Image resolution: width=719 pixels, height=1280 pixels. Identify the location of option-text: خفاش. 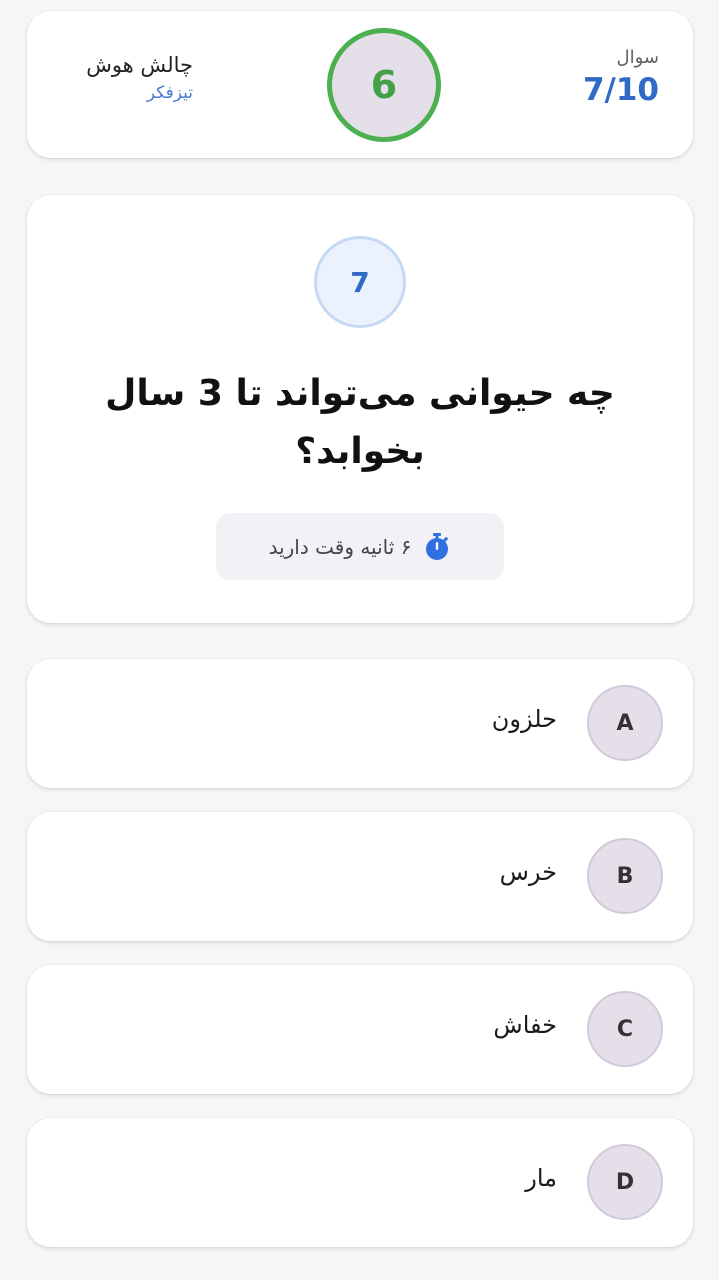
(525, 1025).